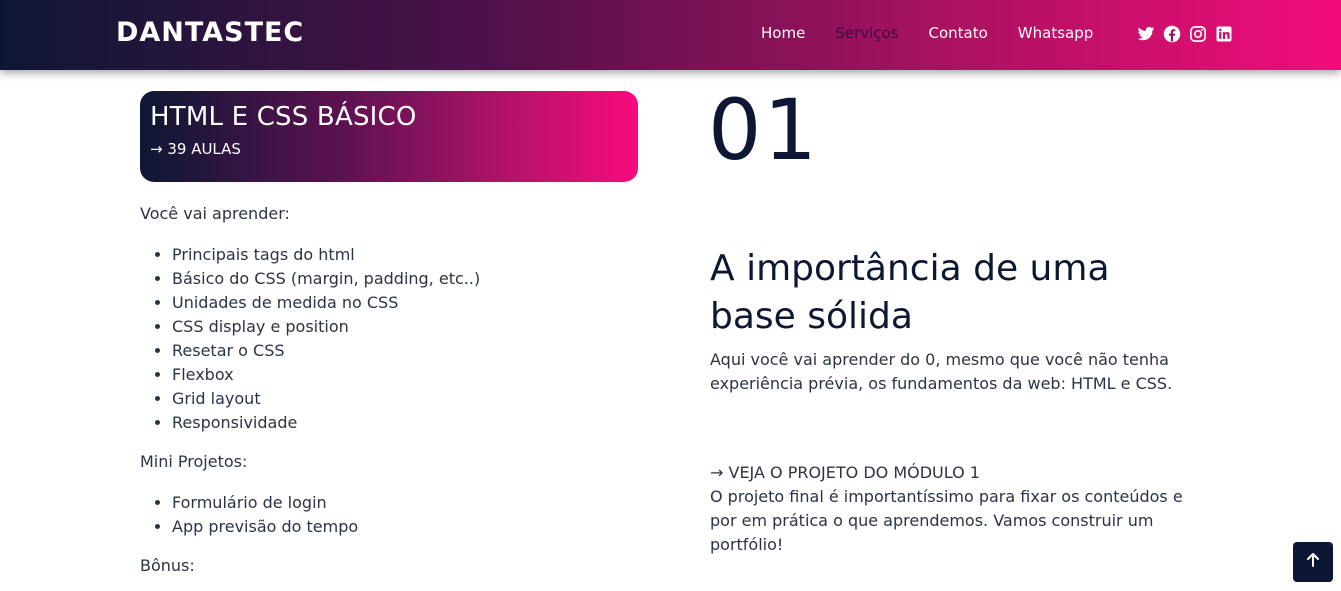 This screenshot has height=591, width=1341. Describe the element at coordinates (406, 303) in the screenshot. I see `list-item: Unidades de medida no CSS` at that location.